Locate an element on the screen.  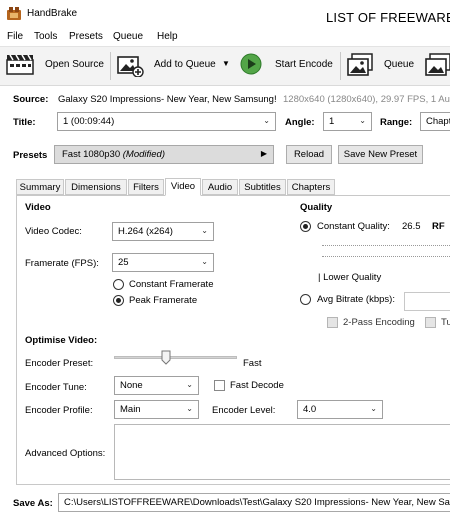
tab-chapters: Chapters is located at coordinates (311, 187).